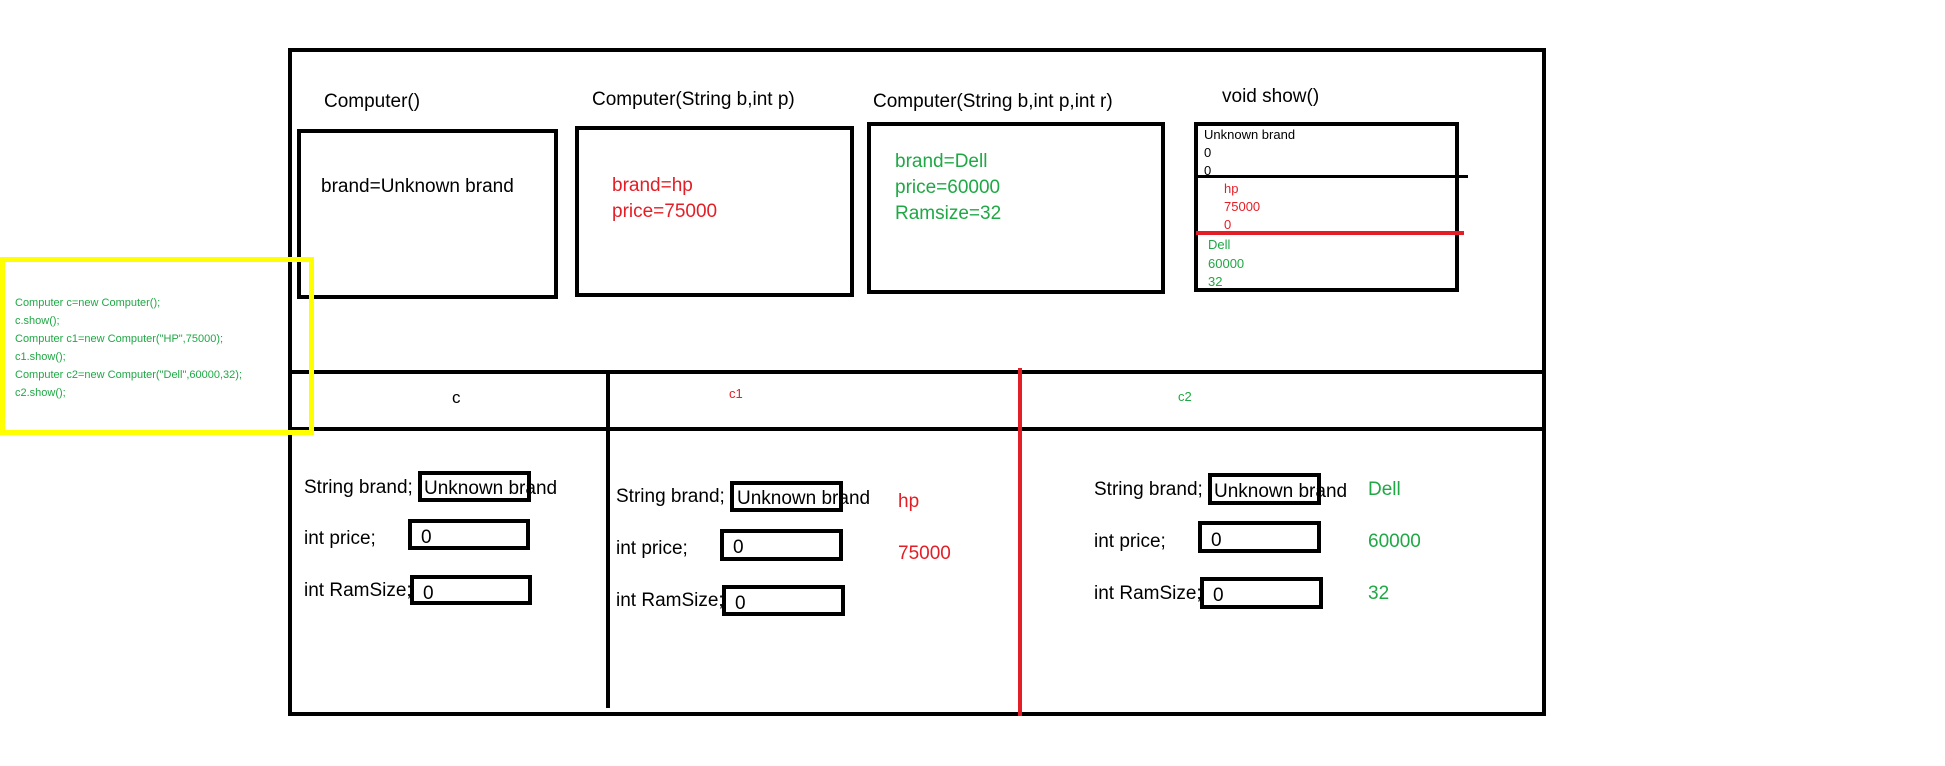  Describe the element at coordinates (1384, 489) in the screenshot. I see `object-c2-assigned-brand: Dell` at that location.